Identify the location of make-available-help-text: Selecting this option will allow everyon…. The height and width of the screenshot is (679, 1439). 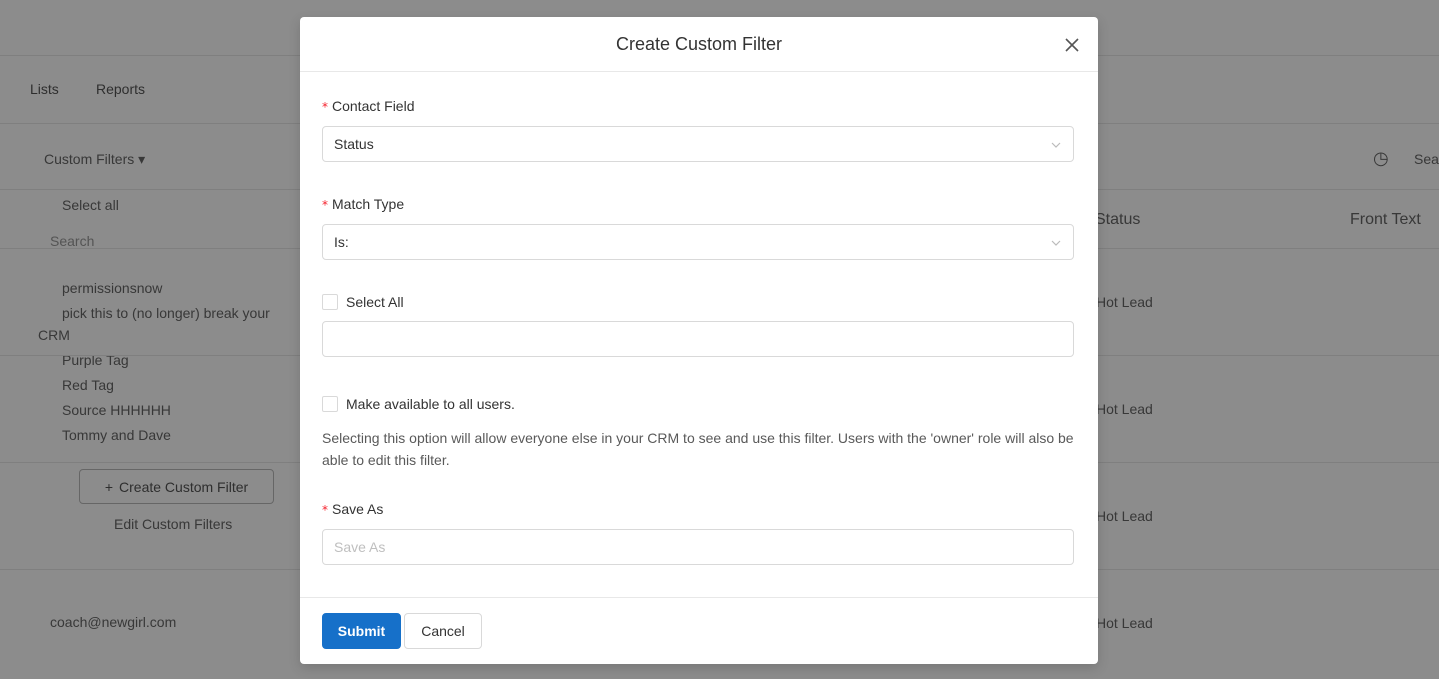
(698, 449).